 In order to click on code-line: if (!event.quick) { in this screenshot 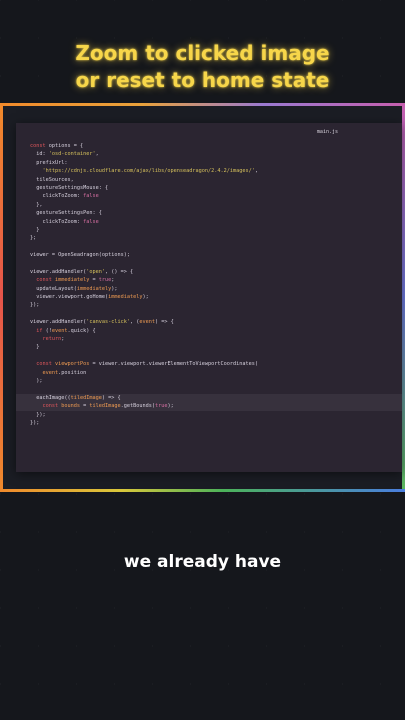, I will do `click(216, 331)`.